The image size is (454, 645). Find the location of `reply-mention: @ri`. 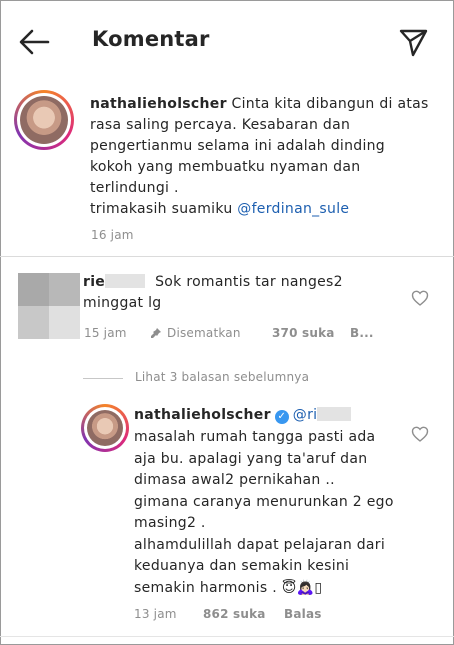

reply-mention: @ri is located at coordinates (305, 415).